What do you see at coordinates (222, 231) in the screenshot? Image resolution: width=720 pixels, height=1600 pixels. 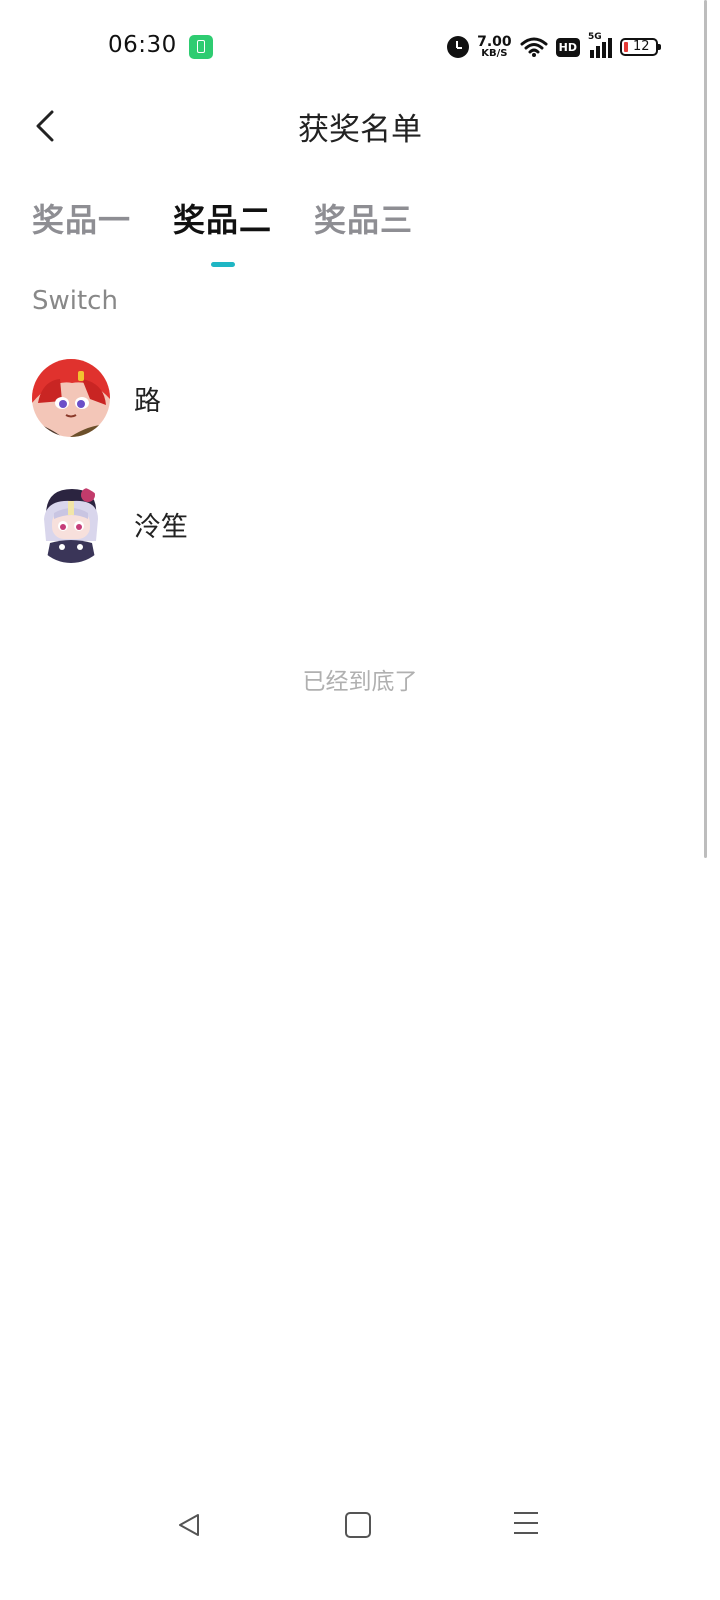 I see `tab-prize-2: 奖品二` at bounding box center [222, 231].